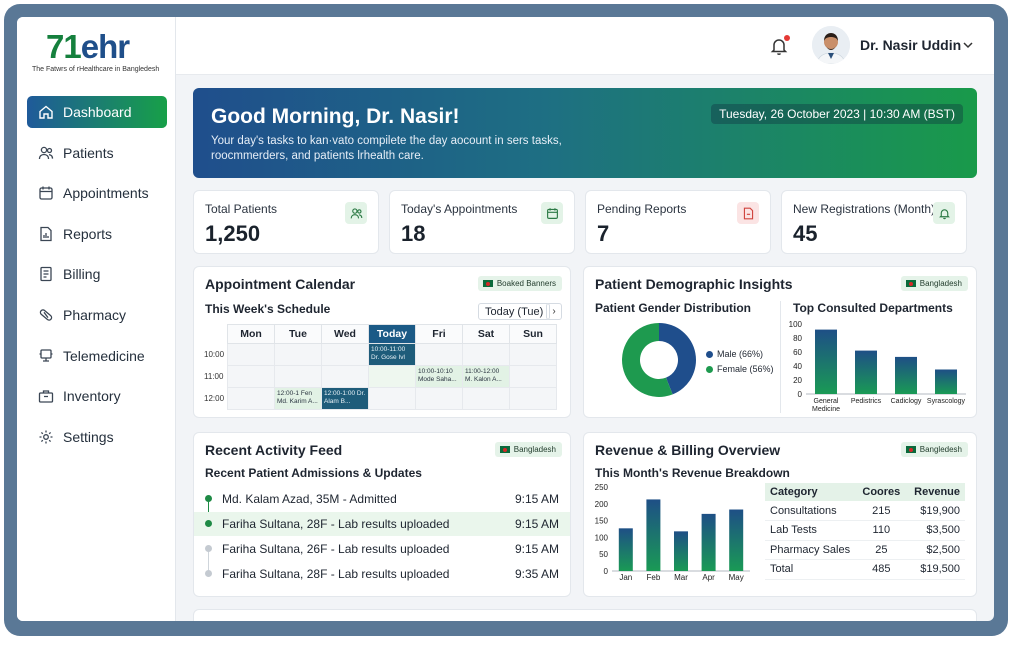 The height and width of the screenshot is (653, 1012). I want to click on stat-label: Pending Reports, so click(642, 209).